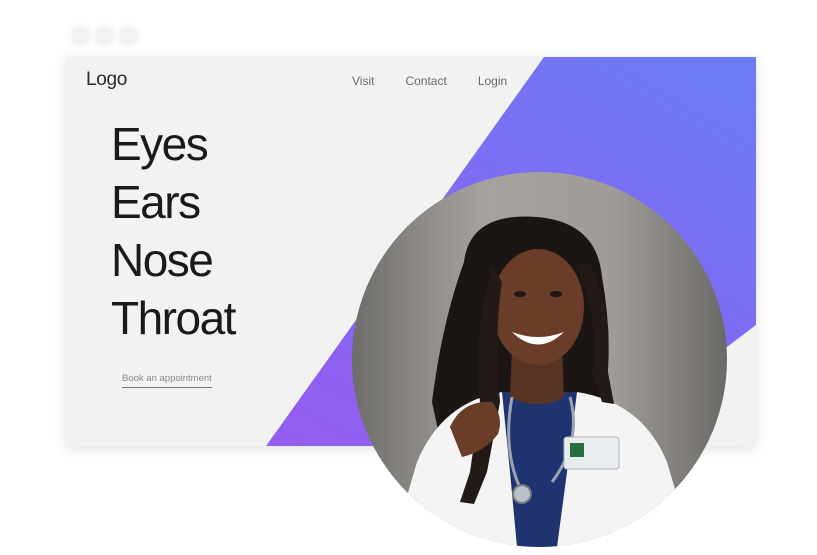 Image resolution: width=817 pixels, height=555 pixels. What do you see at coordinates (492, 81) in the screenshot?
I see `nav-login-link: Login` at bounding box center [492, 81].